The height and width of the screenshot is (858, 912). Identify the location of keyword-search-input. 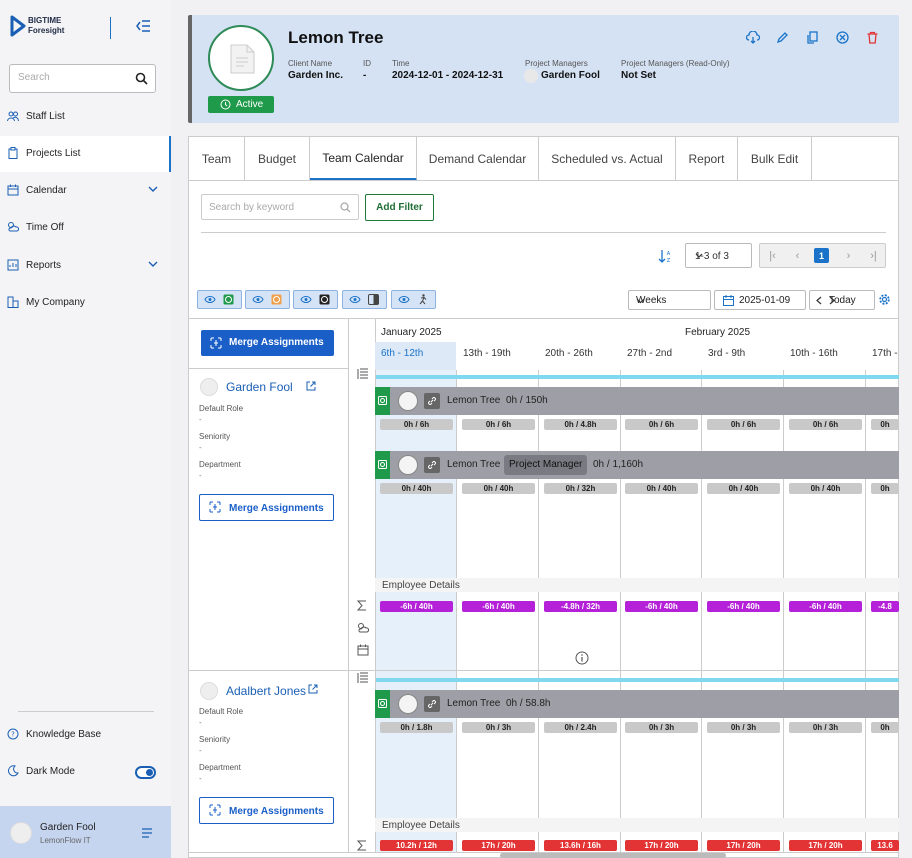
(269, 207).